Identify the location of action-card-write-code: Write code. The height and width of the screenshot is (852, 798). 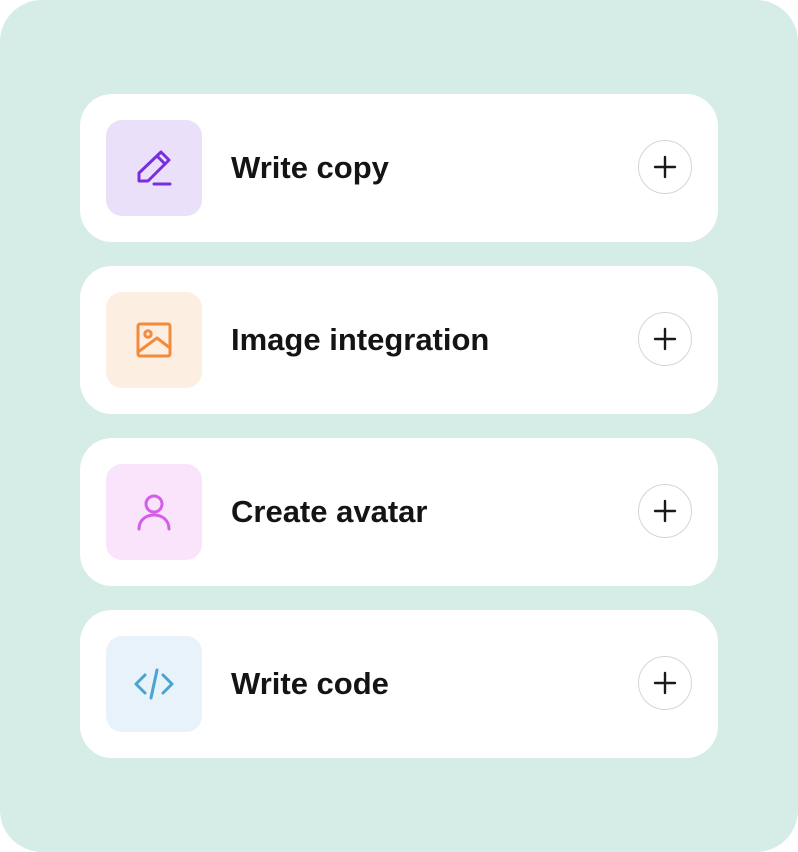
(399, 684).